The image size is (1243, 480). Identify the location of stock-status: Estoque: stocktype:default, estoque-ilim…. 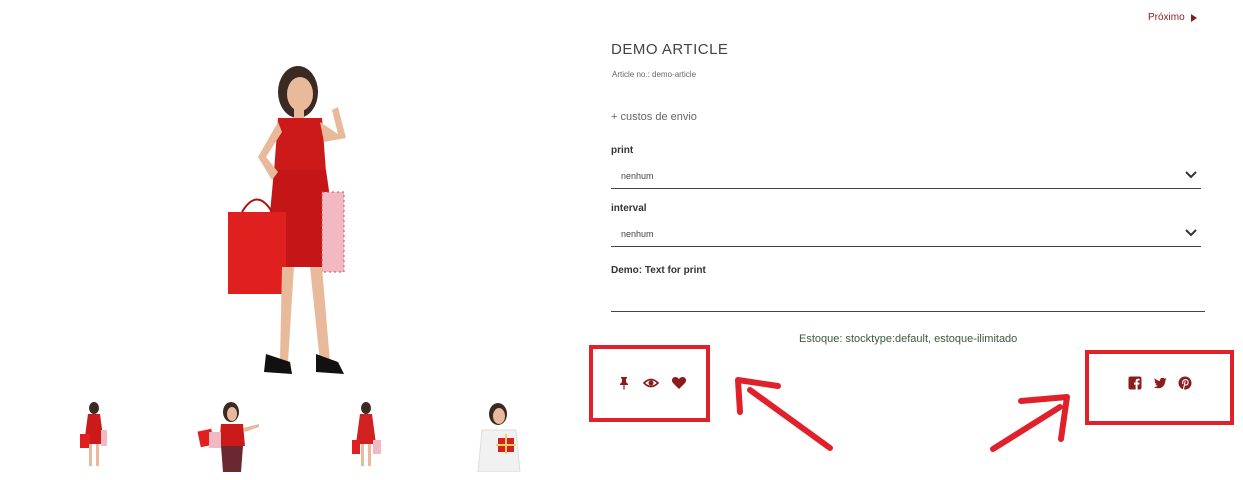
(908, 339).